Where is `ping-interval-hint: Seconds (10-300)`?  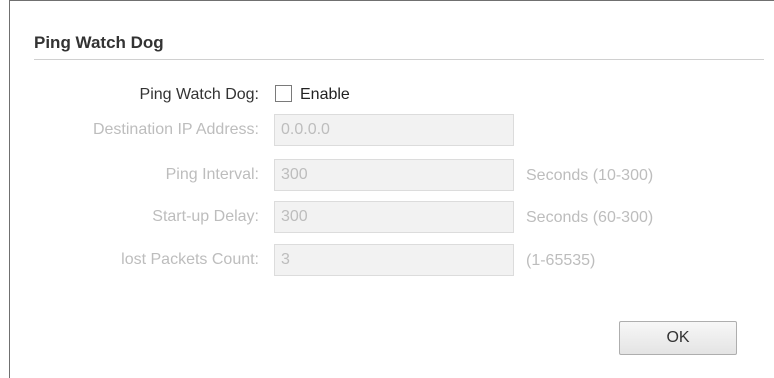
ping-interval-hint: Seconds (10-300) is located at coordinates (590, 175).